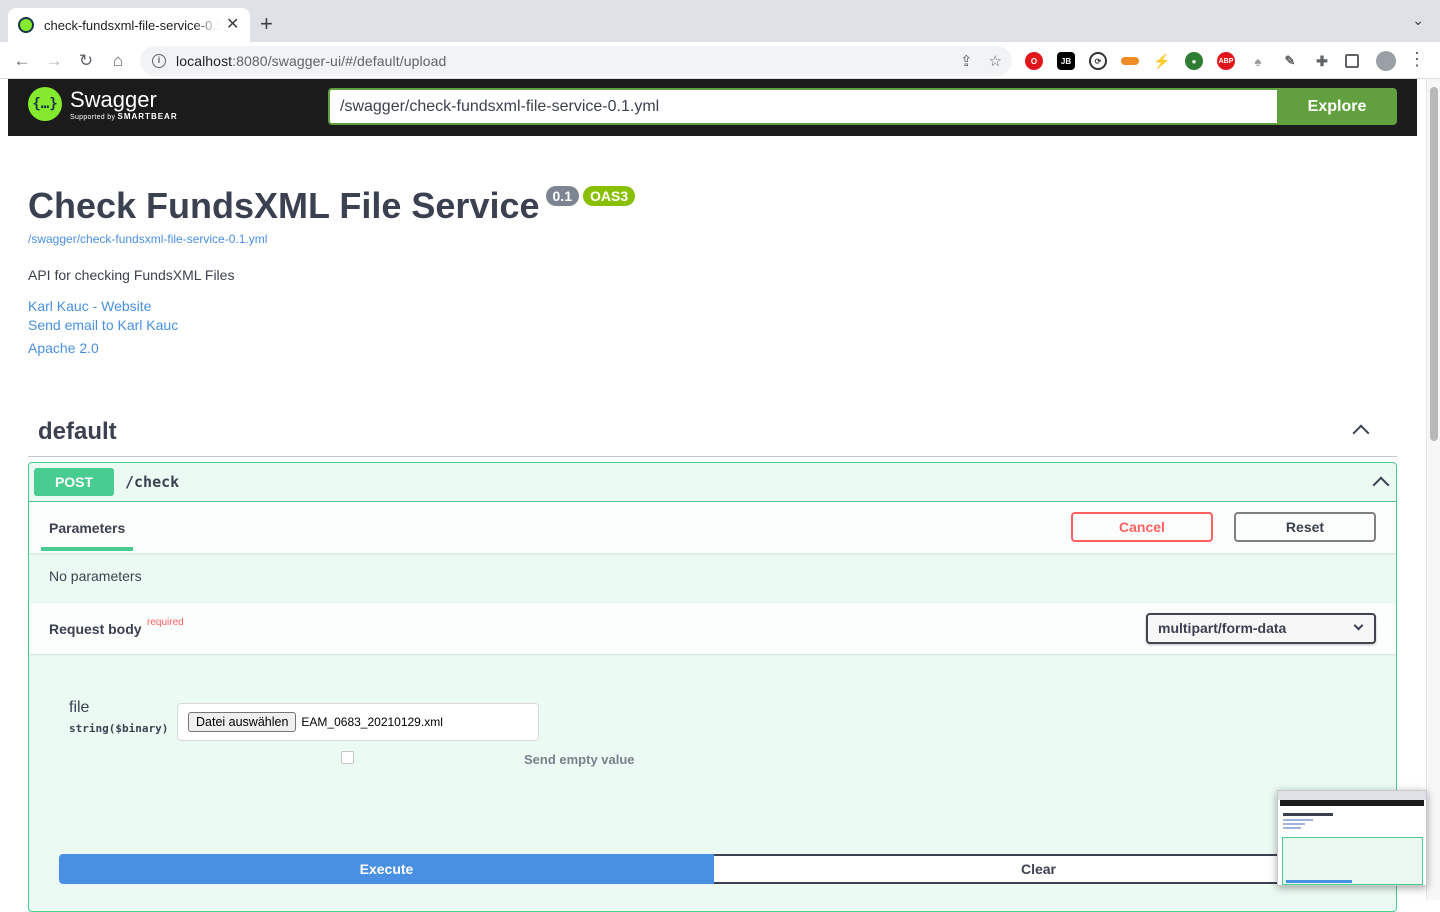 This screenshot has height=912, width=1440. I want to click on chevron-down-icon, so click(1358, 625).